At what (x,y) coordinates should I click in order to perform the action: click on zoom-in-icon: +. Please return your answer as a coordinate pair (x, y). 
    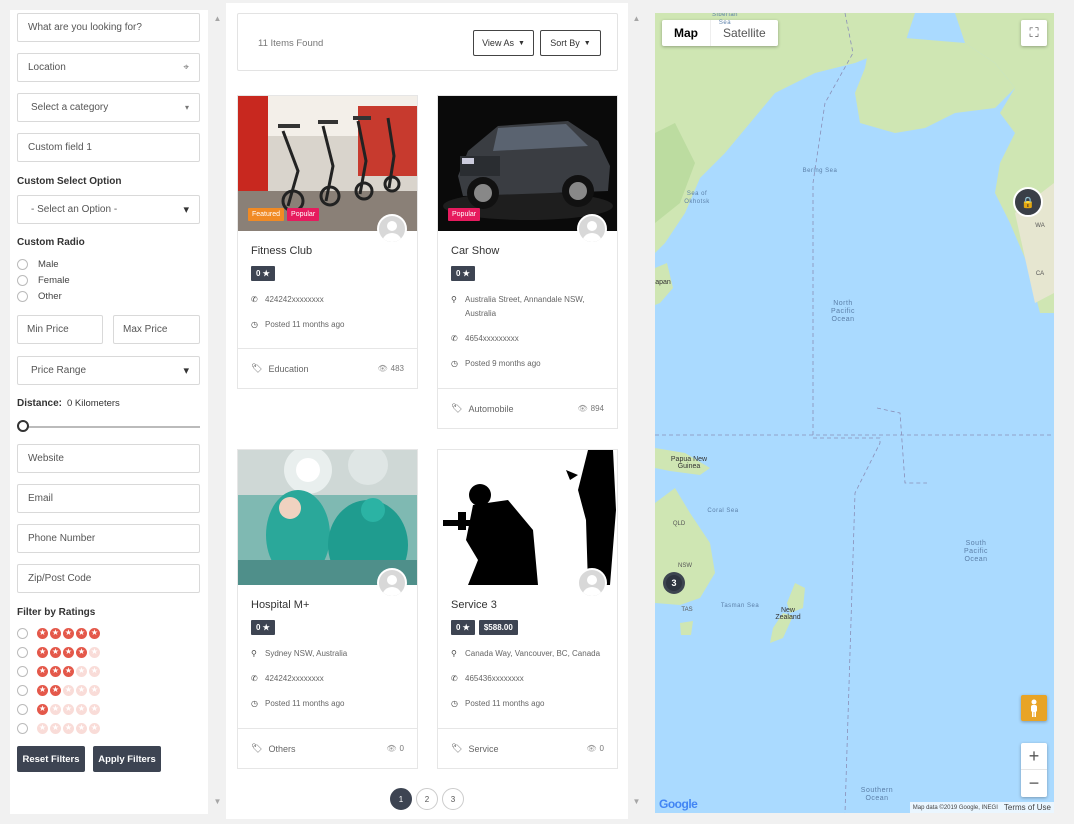
    Looking at the image, I should click on (1034, 756).